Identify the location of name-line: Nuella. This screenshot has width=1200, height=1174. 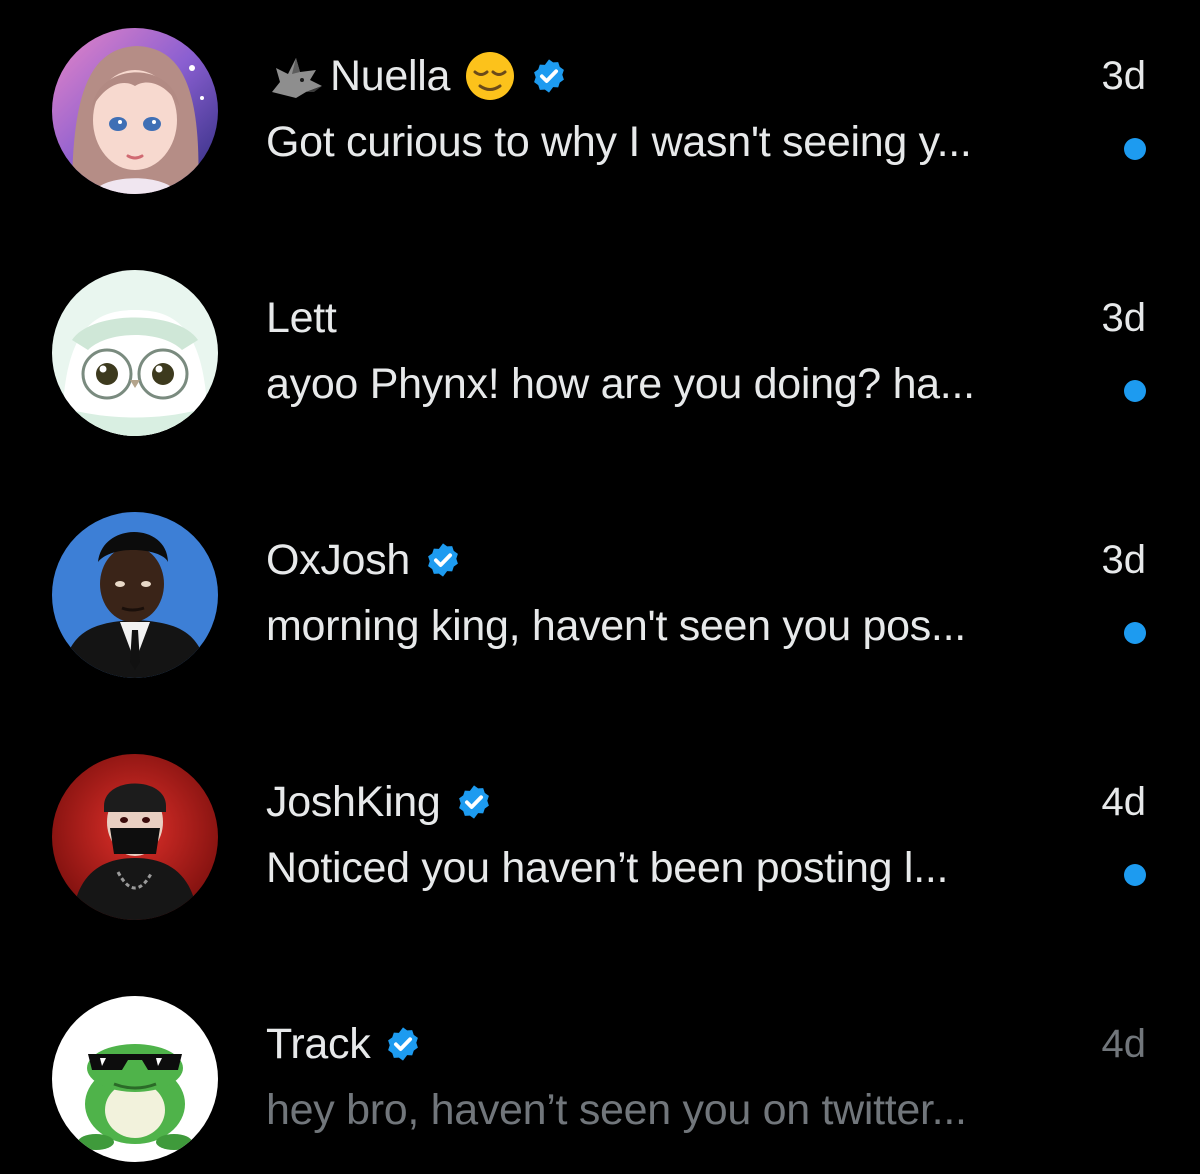
(417, 76).